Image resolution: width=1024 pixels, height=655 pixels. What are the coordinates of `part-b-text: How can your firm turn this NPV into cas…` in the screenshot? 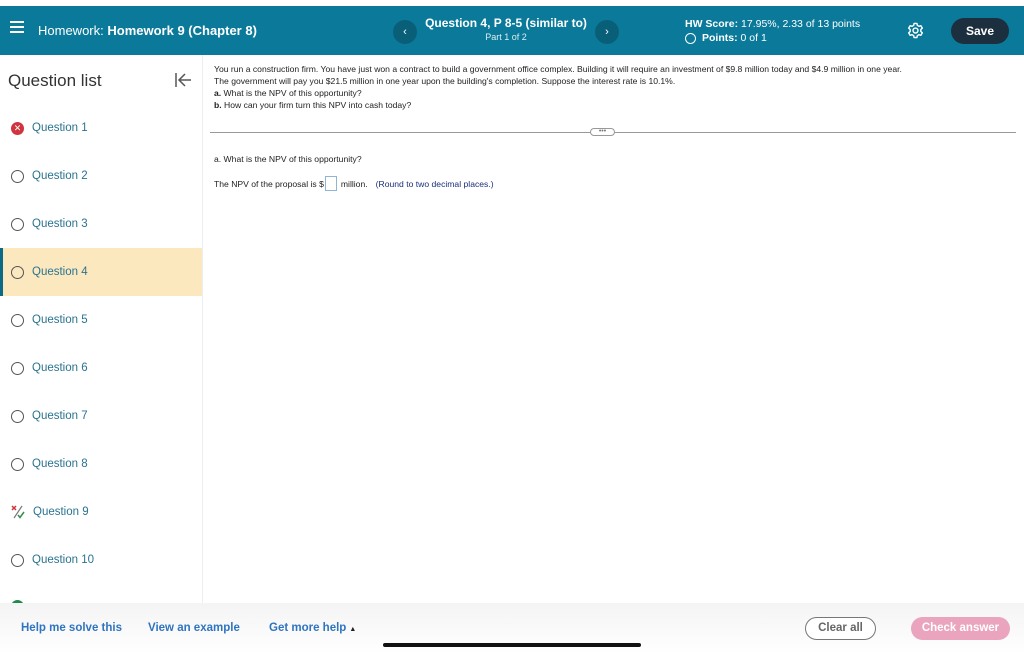 It's located at (316, 105).